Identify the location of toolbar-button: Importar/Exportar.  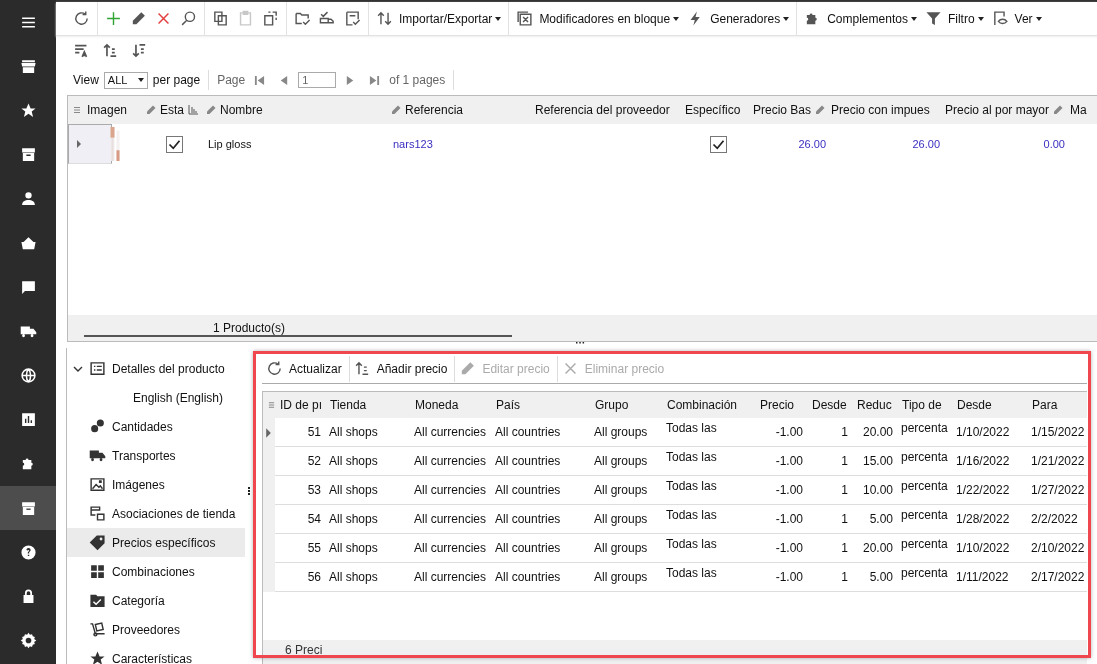
(439, 18).